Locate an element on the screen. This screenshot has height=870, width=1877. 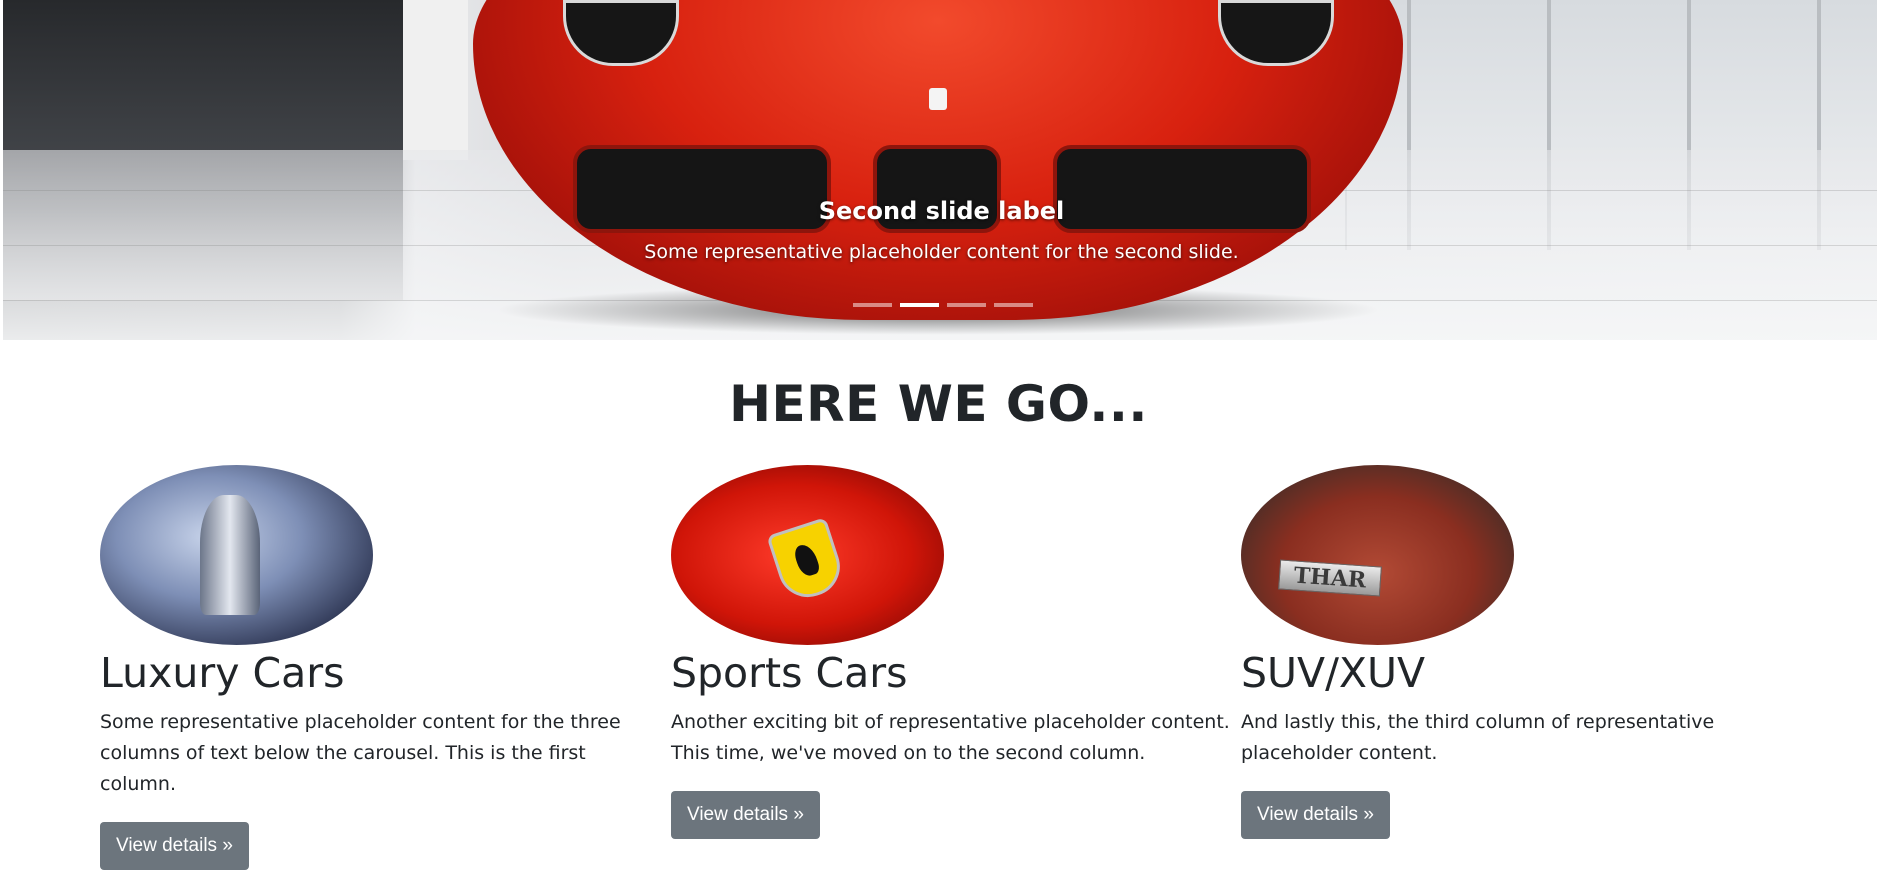
column-title: Luxury Cars is located at coordinates (222, 673).